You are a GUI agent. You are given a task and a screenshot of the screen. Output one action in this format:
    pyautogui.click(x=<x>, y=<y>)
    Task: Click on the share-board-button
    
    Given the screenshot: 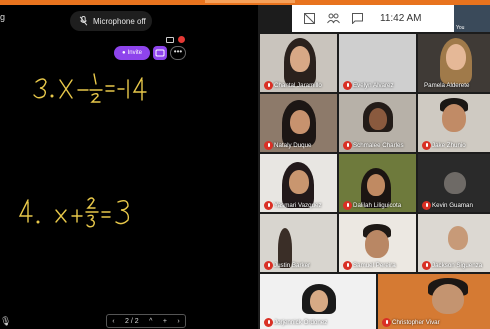 What is the action you would take?
    pyautogui.click(x=160, y=53)
    